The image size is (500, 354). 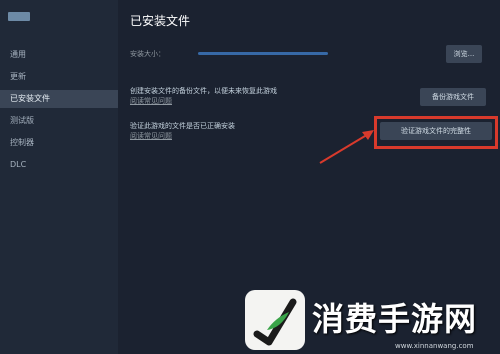 I want to click on backup-description: 创建安装文件的备份文件，以便未来恢复此游戏, so click(x=203, y=91).